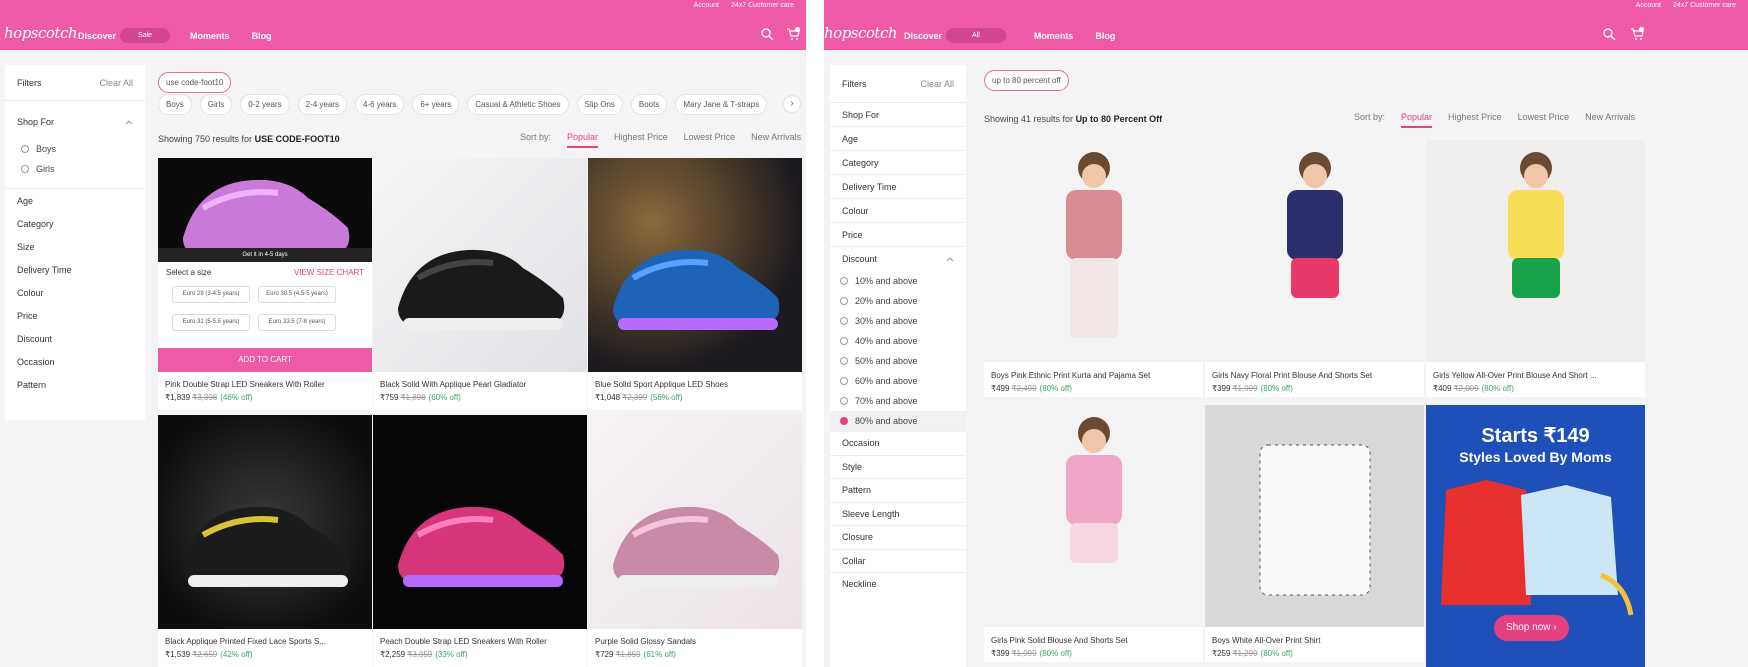  What do you see at coordinates (75, 246) in the screenshot?
I see `filter-size: Size` at bounding box center [75, 246].